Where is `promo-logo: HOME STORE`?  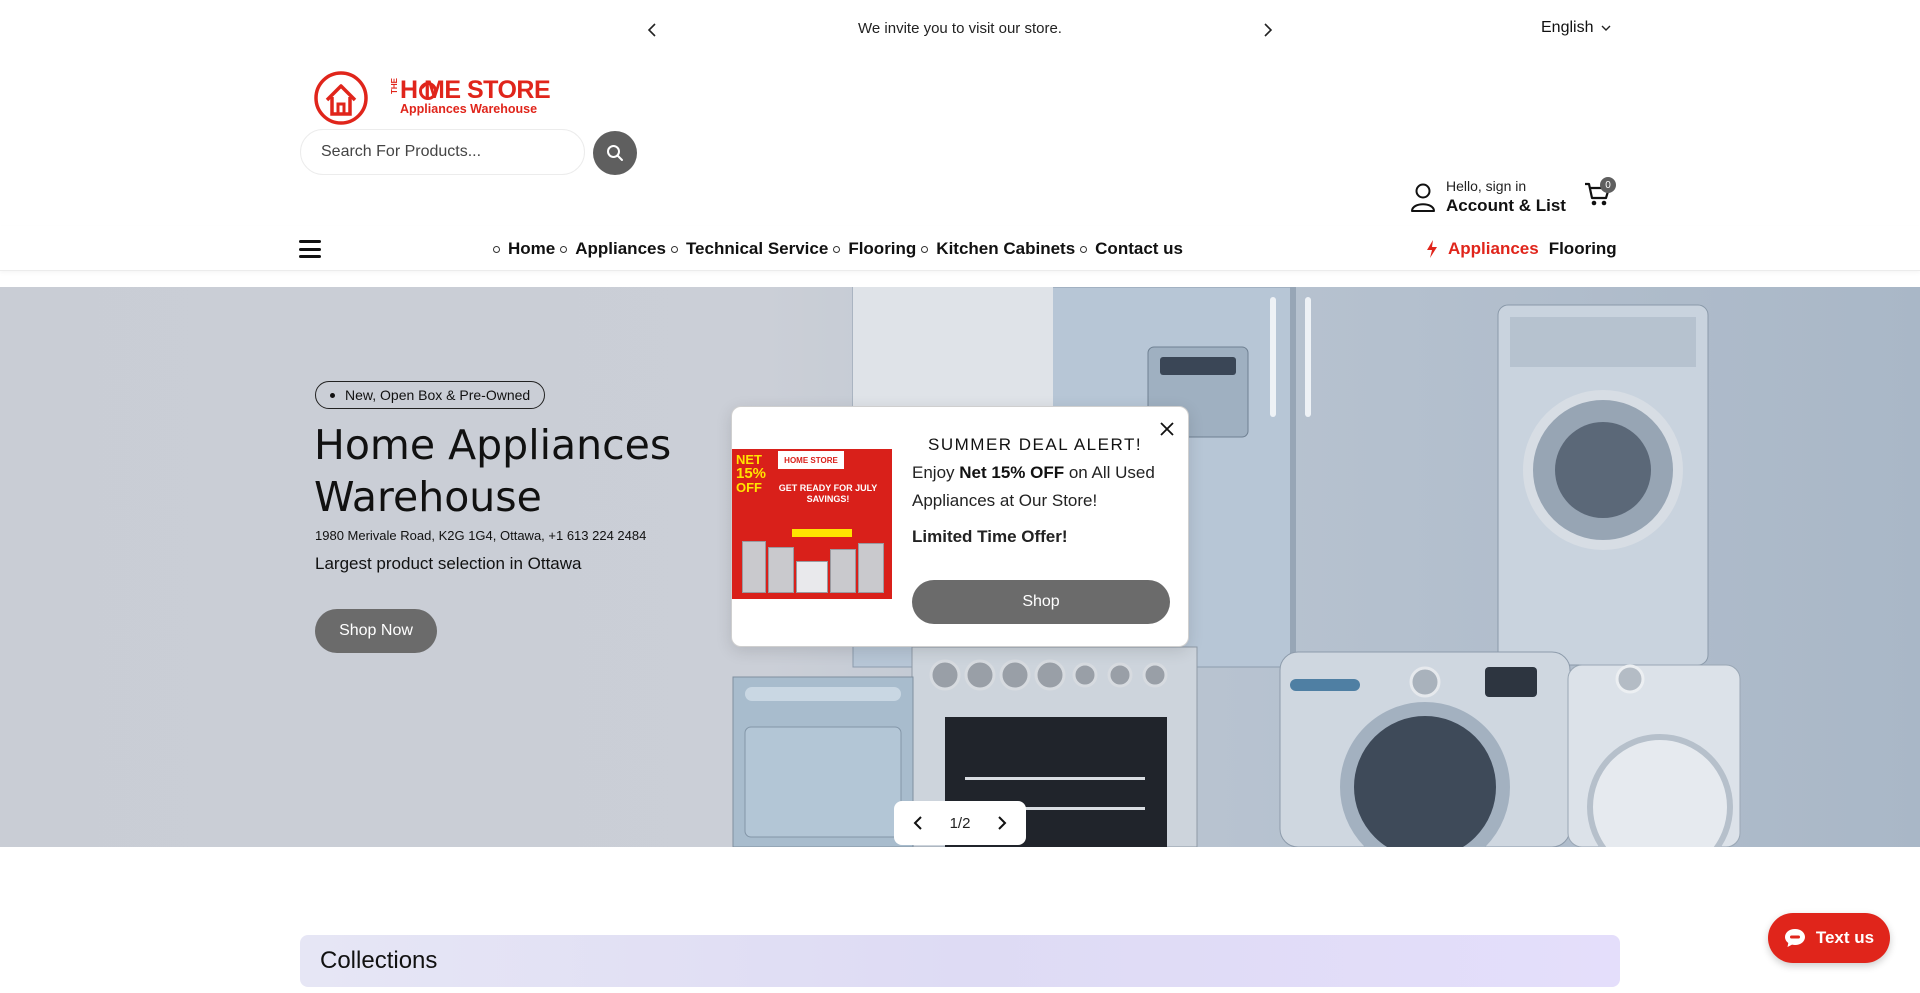 promo-logo: HOME STORE is located at coordinates (811, 460).